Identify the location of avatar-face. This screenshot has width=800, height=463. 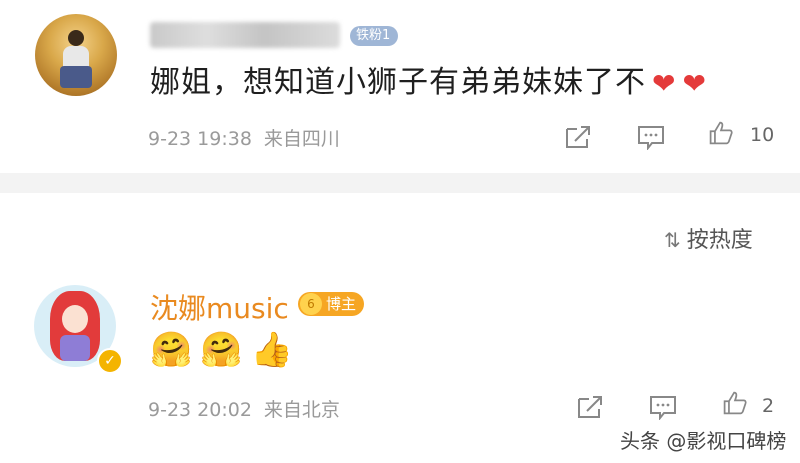
(75, 319).